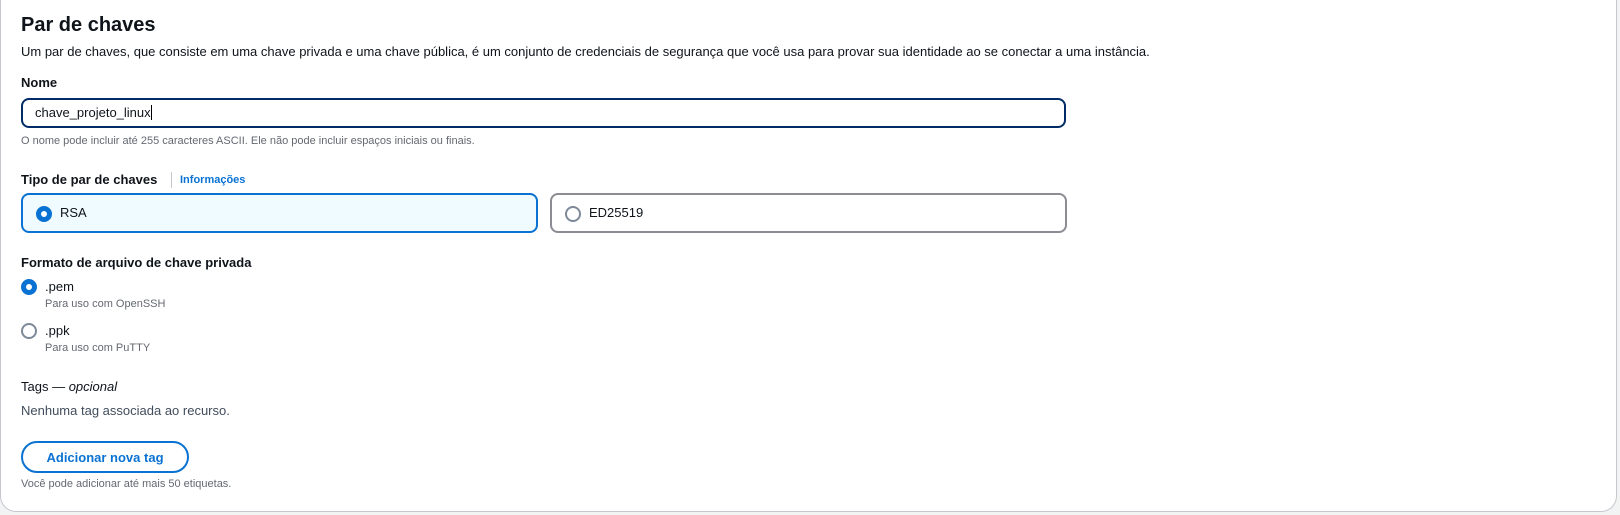  I want to click on key-type-info-link: Informações, so click(212, 180).